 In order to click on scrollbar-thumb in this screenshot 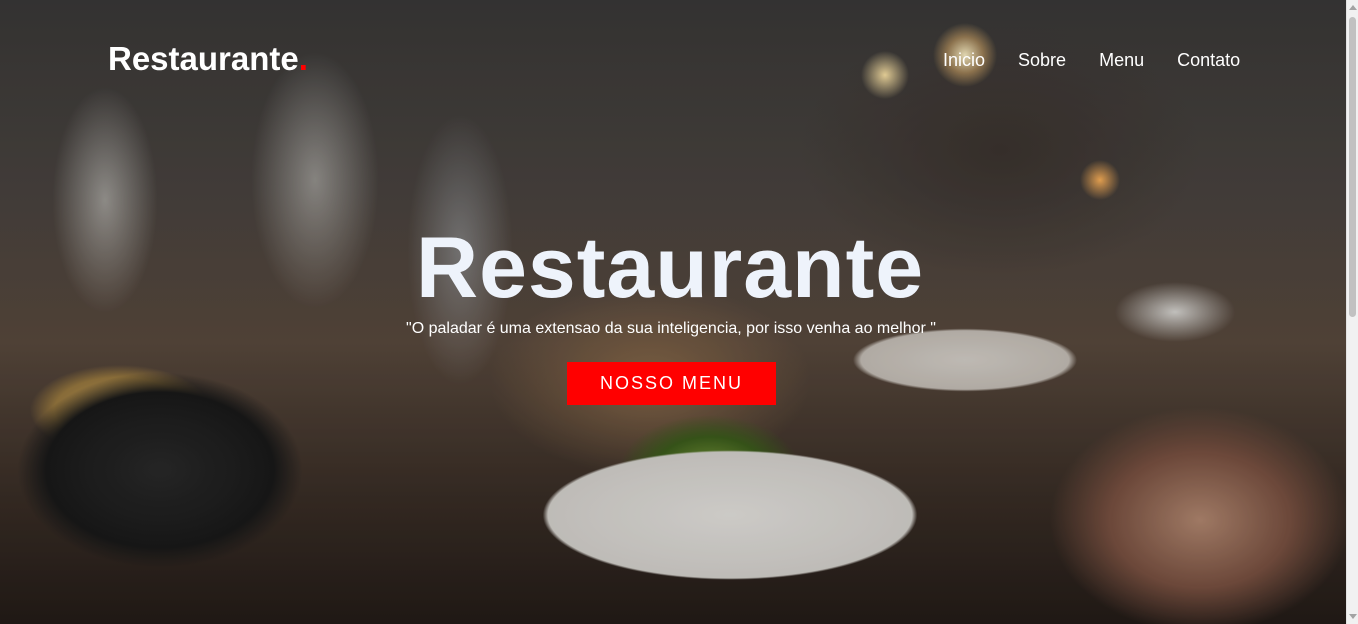, I will do `click(1352, 167)`.